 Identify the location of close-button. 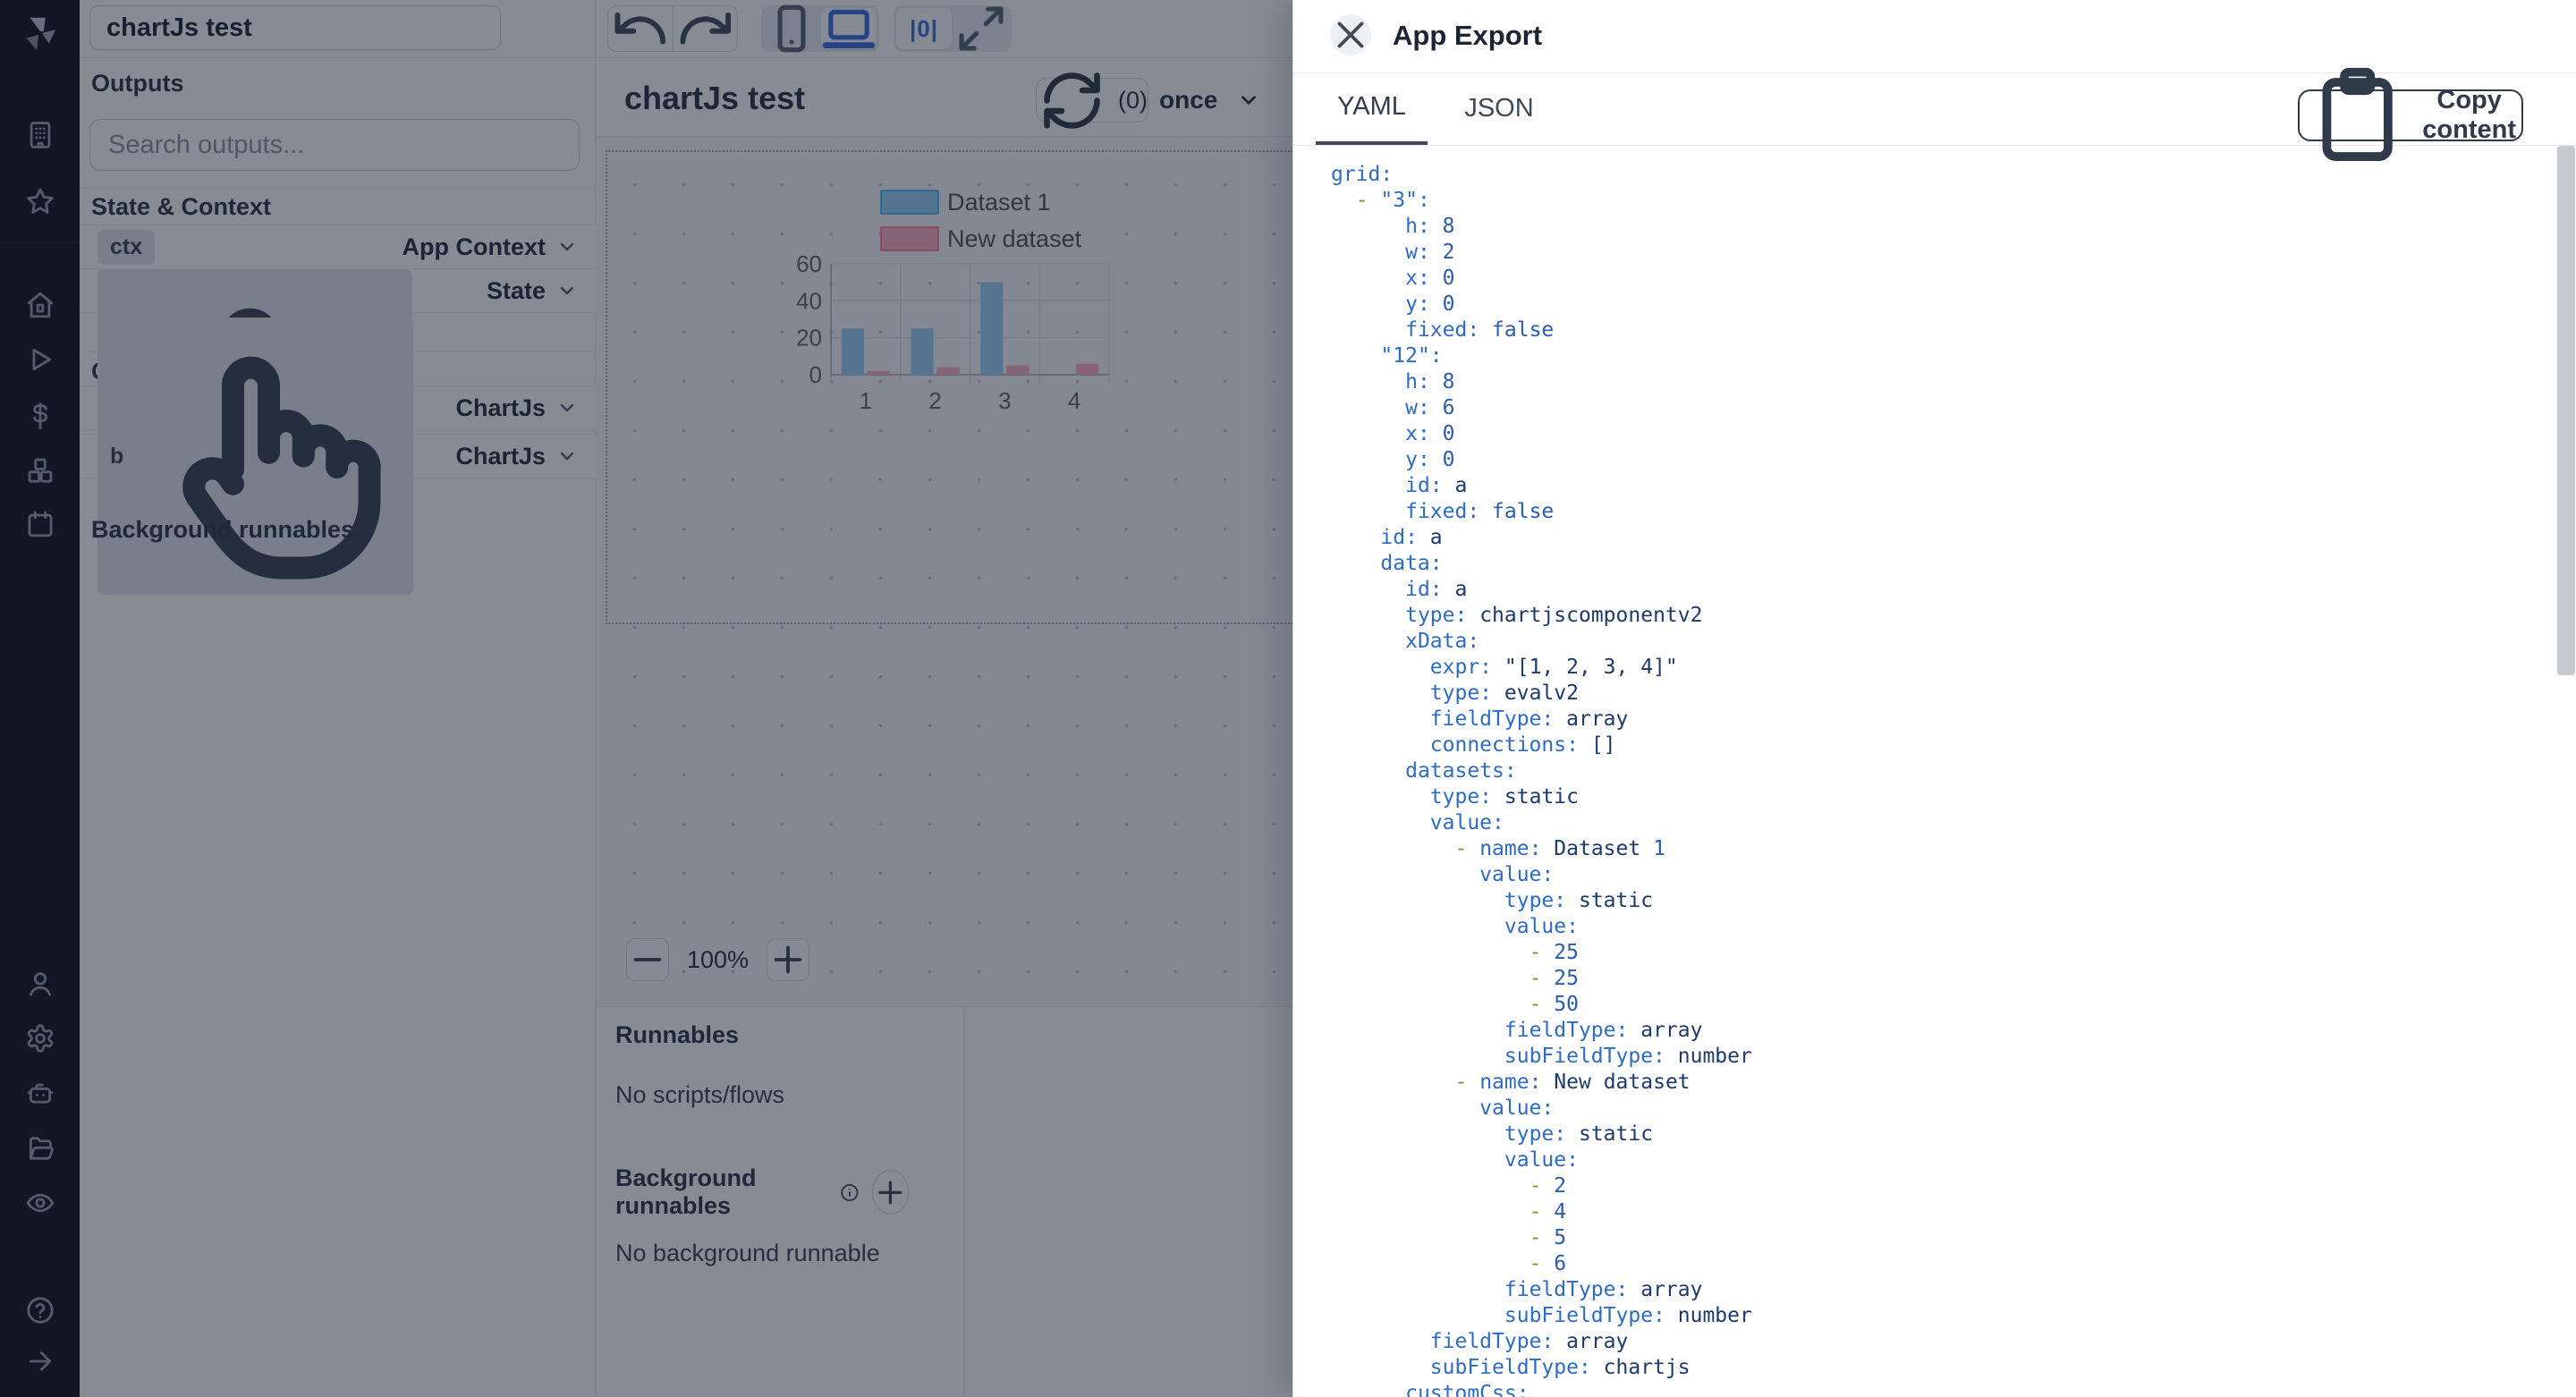
(1350, 34).